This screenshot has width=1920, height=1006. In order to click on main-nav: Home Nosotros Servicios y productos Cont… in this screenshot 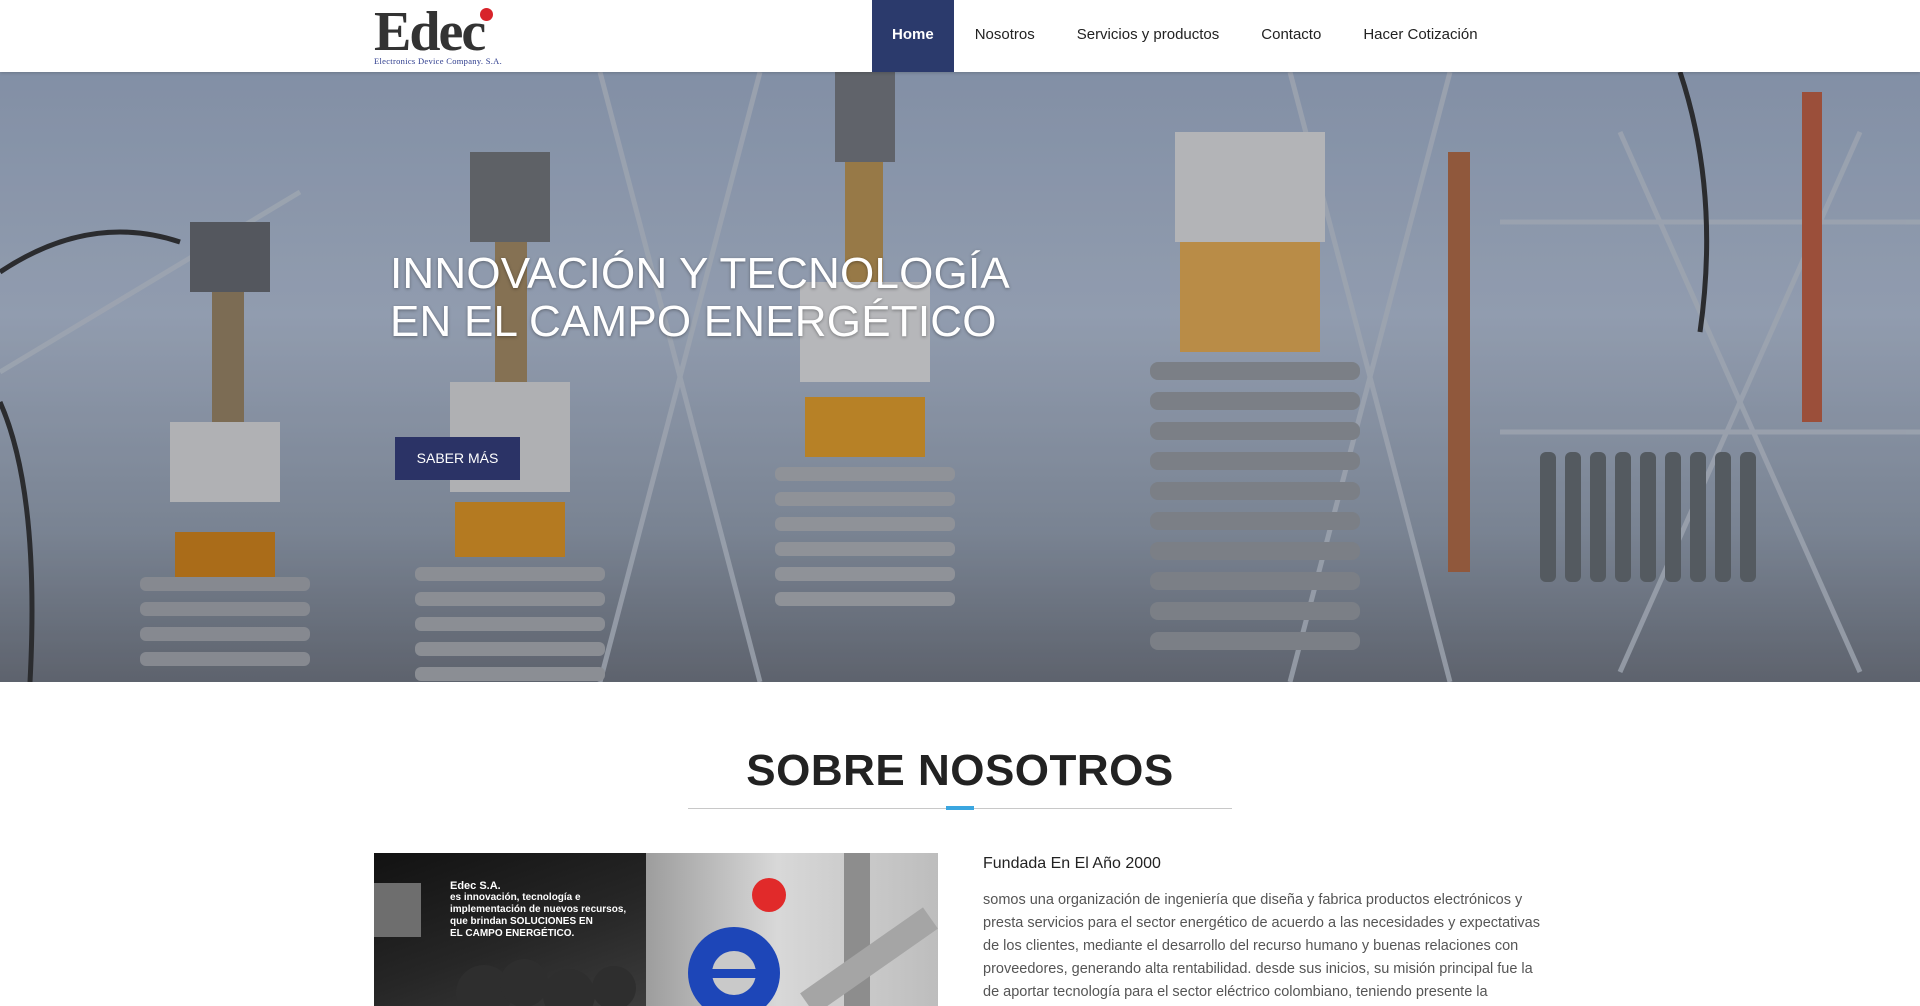, I will do `click(1185, 36)`.